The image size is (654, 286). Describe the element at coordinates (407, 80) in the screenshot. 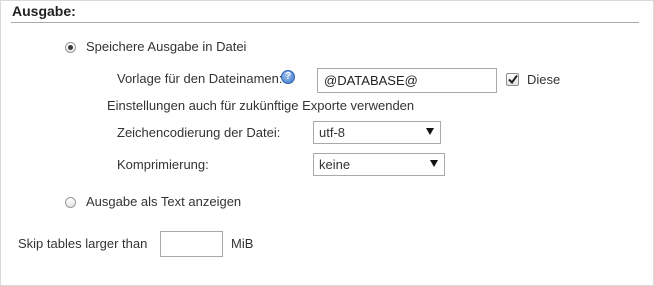

I see `filename-template-input` at that location.